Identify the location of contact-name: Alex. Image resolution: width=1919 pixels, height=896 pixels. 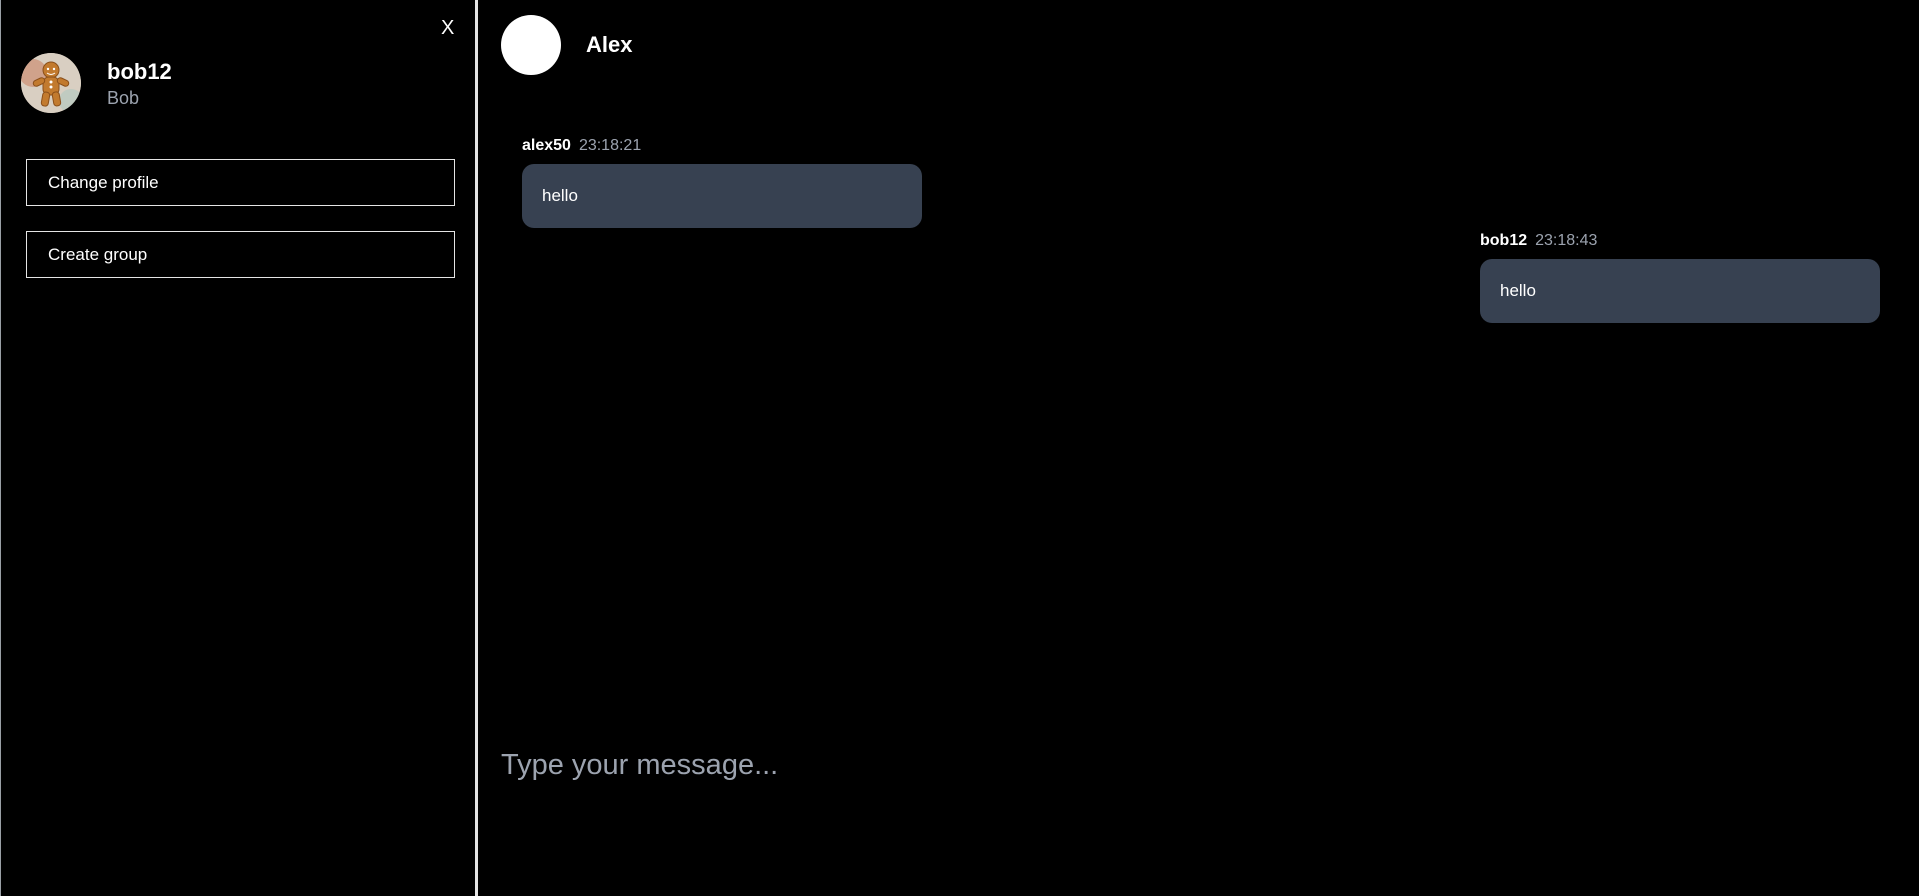
(609, 44).